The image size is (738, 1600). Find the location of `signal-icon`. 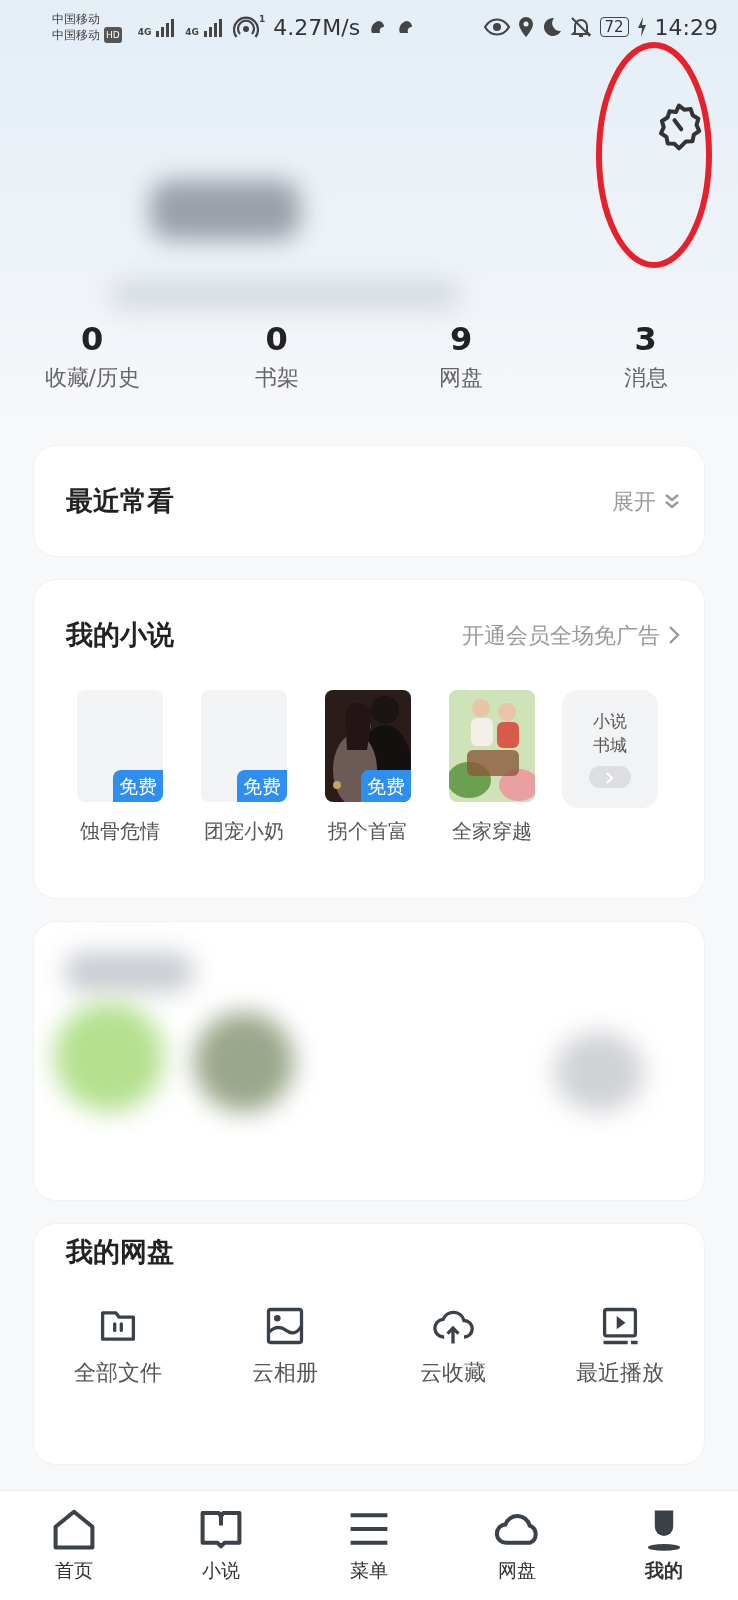

signal-icon is located at coordinates (214, 27).